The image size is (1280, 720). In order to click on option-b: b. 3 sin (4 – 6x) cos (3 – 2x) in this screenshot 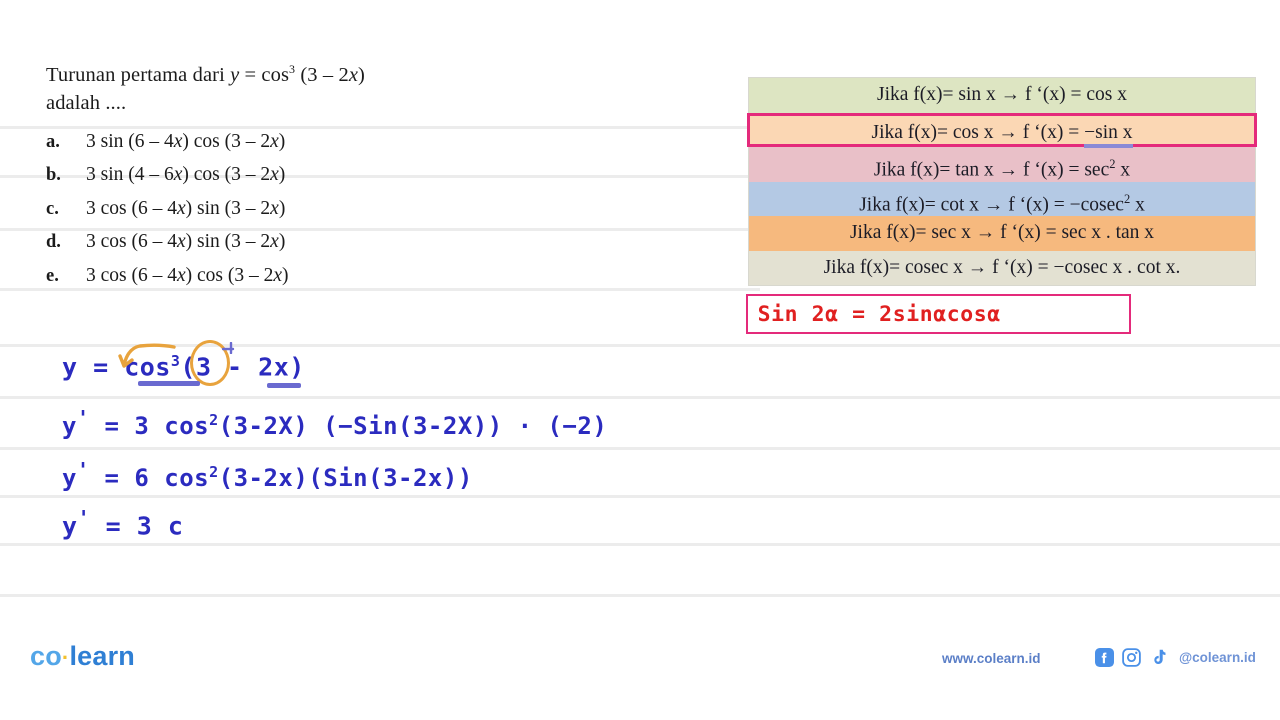, I will do `click(271, 181)`.